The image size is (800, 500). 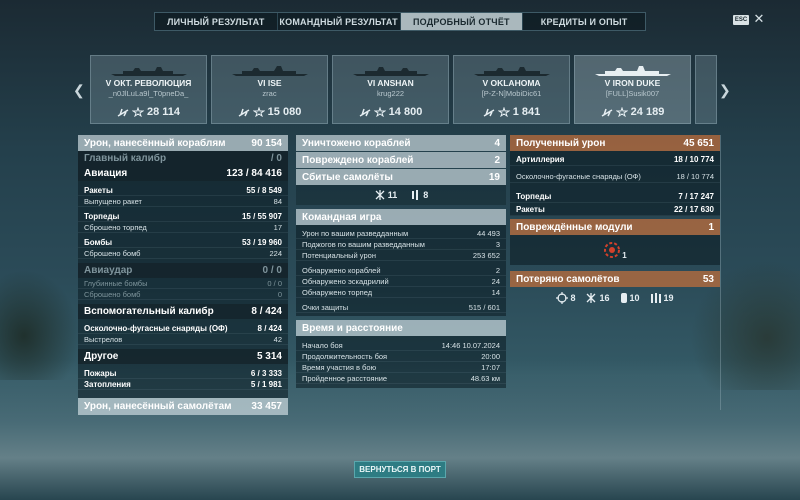 I want to click on player-name: [P-Z-N]MobiDic61, so click(x=511, y=93).